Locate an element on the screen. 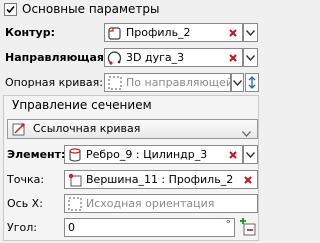 Image resolution: width=320 pixels, height=243 pixels. contour-dropdown-button is located at coordinates (250, 32).